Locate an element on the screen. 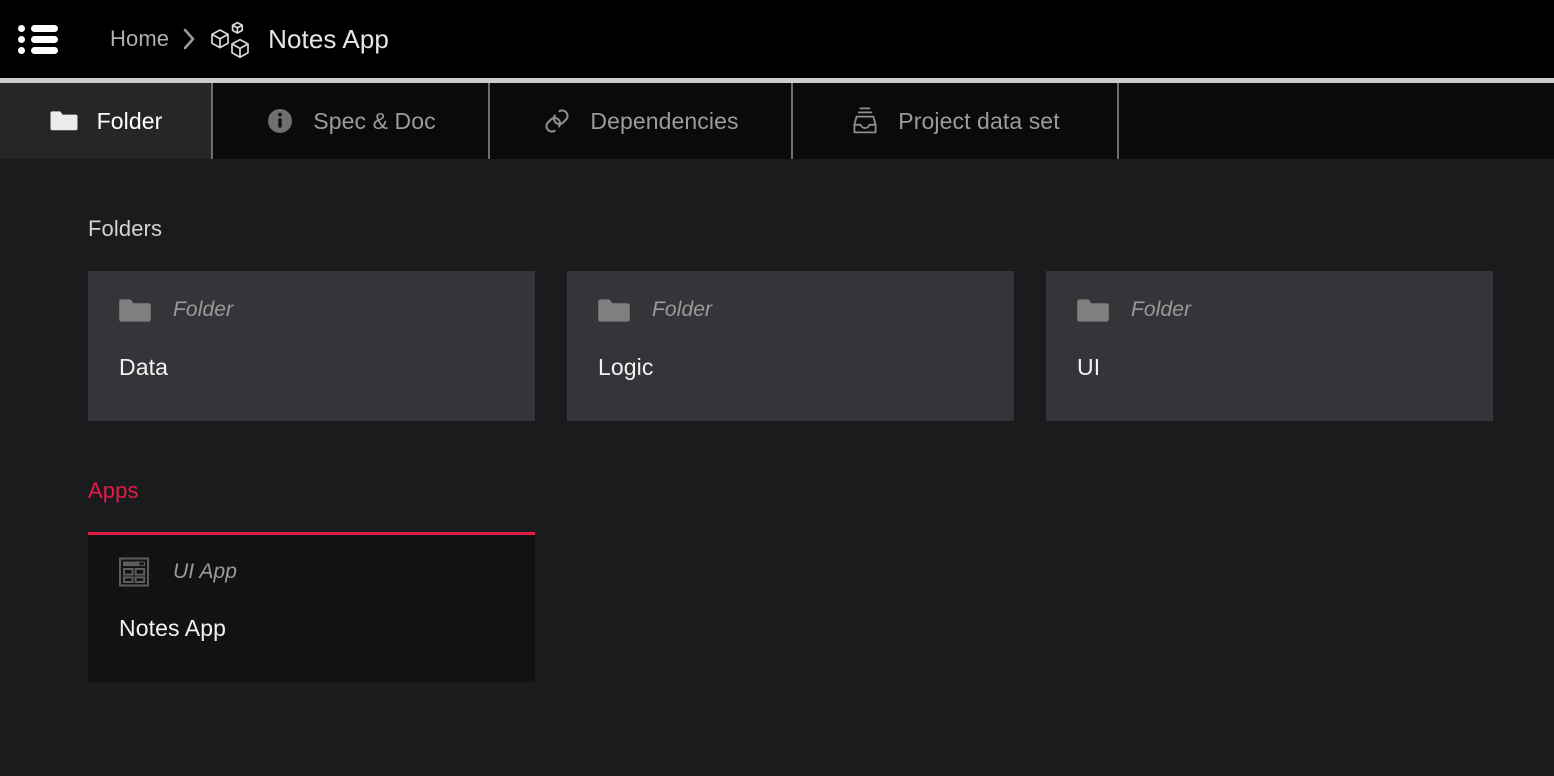 The image size is (1554, 776). folder-card-name: Logic is located at coordinates (626, 367).